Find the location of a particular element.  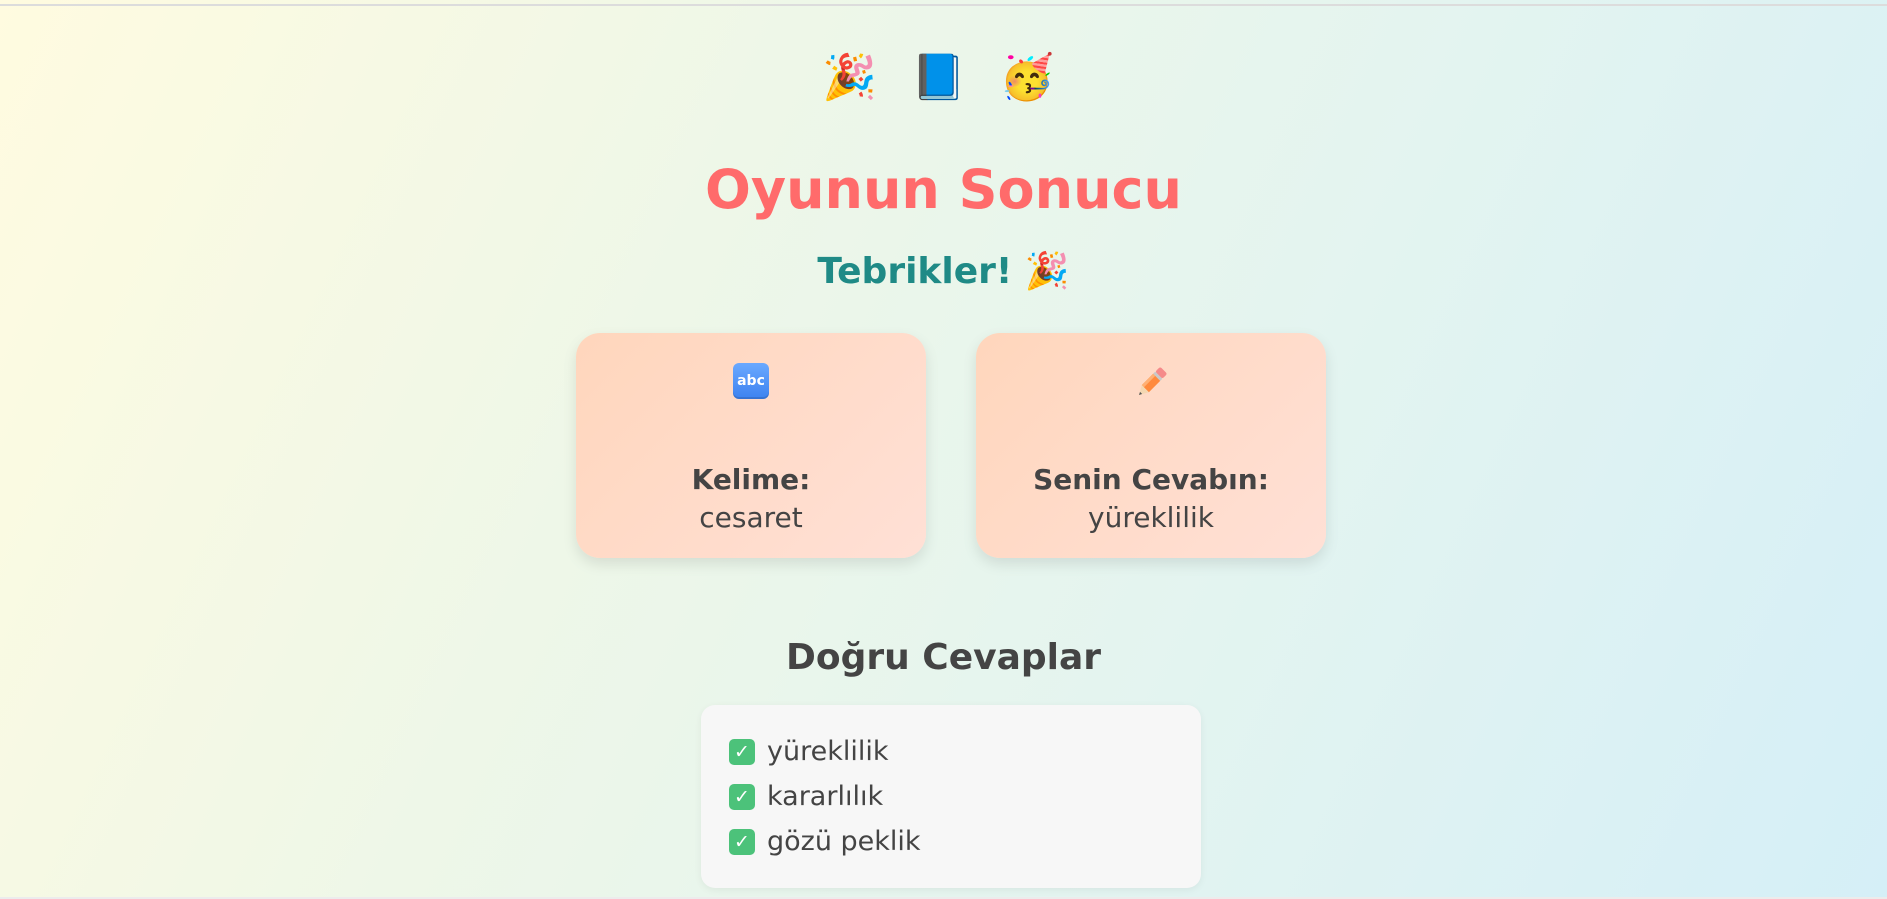

list-item: ✓ kararlılık is located at coordinates (806, 797).